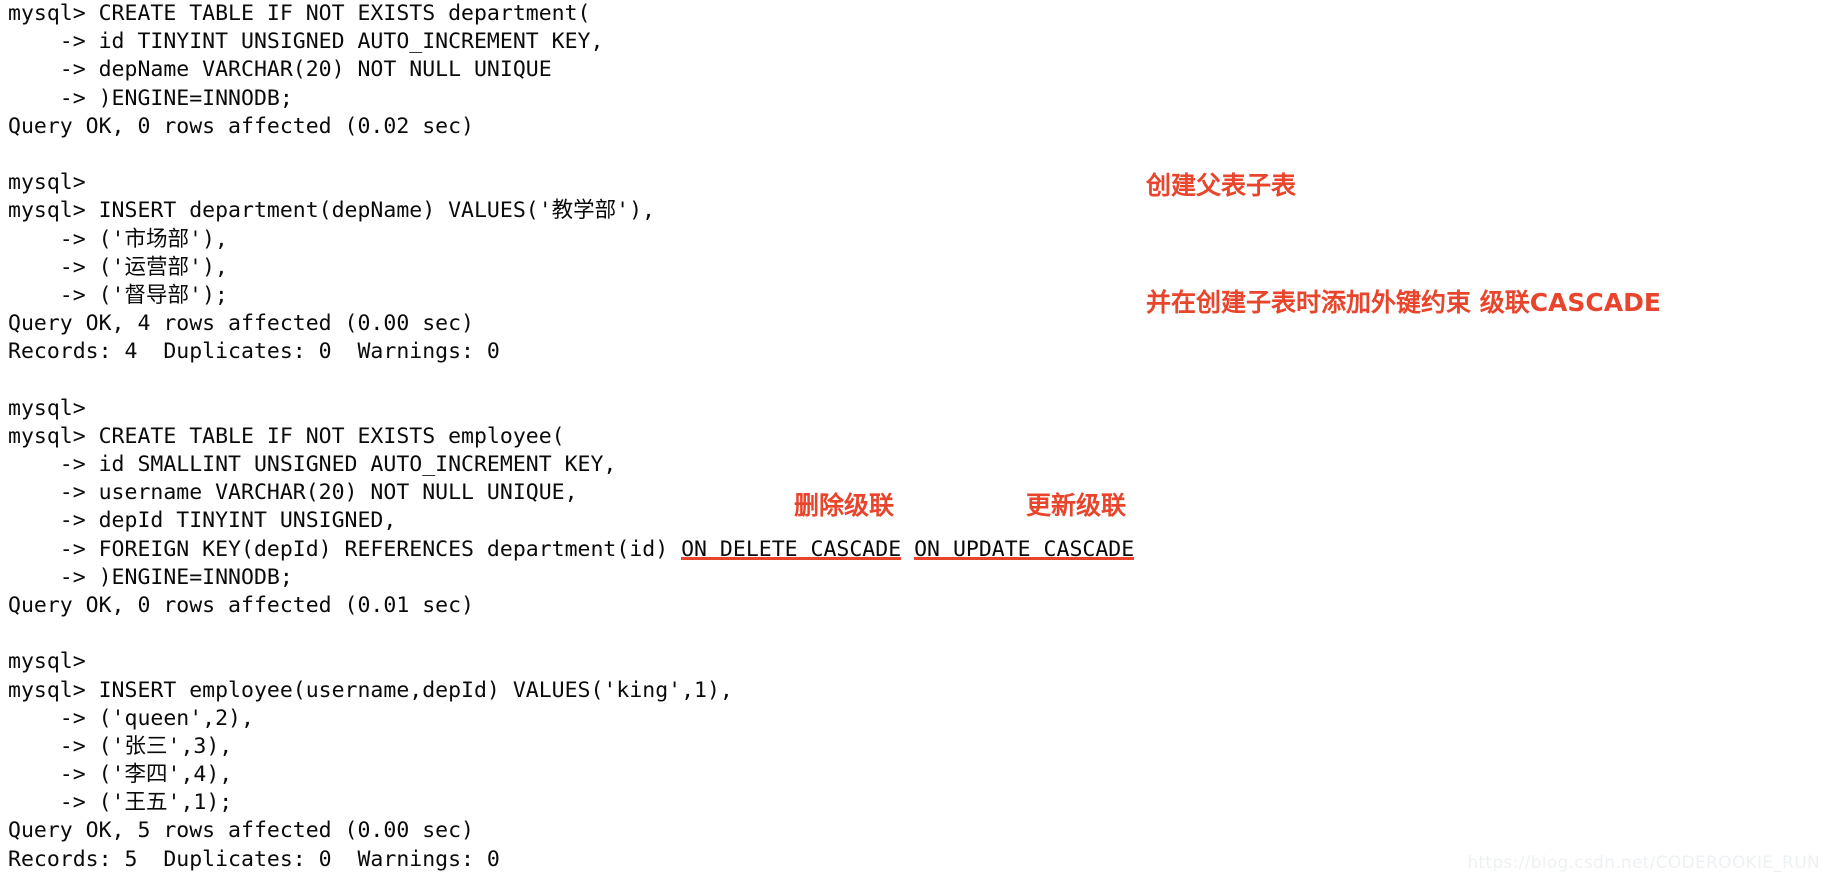 The height and width of the screenshot is (876, 1830). I want to click on annotation-create-tables-line2: 并在创建子表时添加外键约束 级联CASCADE, so click(1403, 302).